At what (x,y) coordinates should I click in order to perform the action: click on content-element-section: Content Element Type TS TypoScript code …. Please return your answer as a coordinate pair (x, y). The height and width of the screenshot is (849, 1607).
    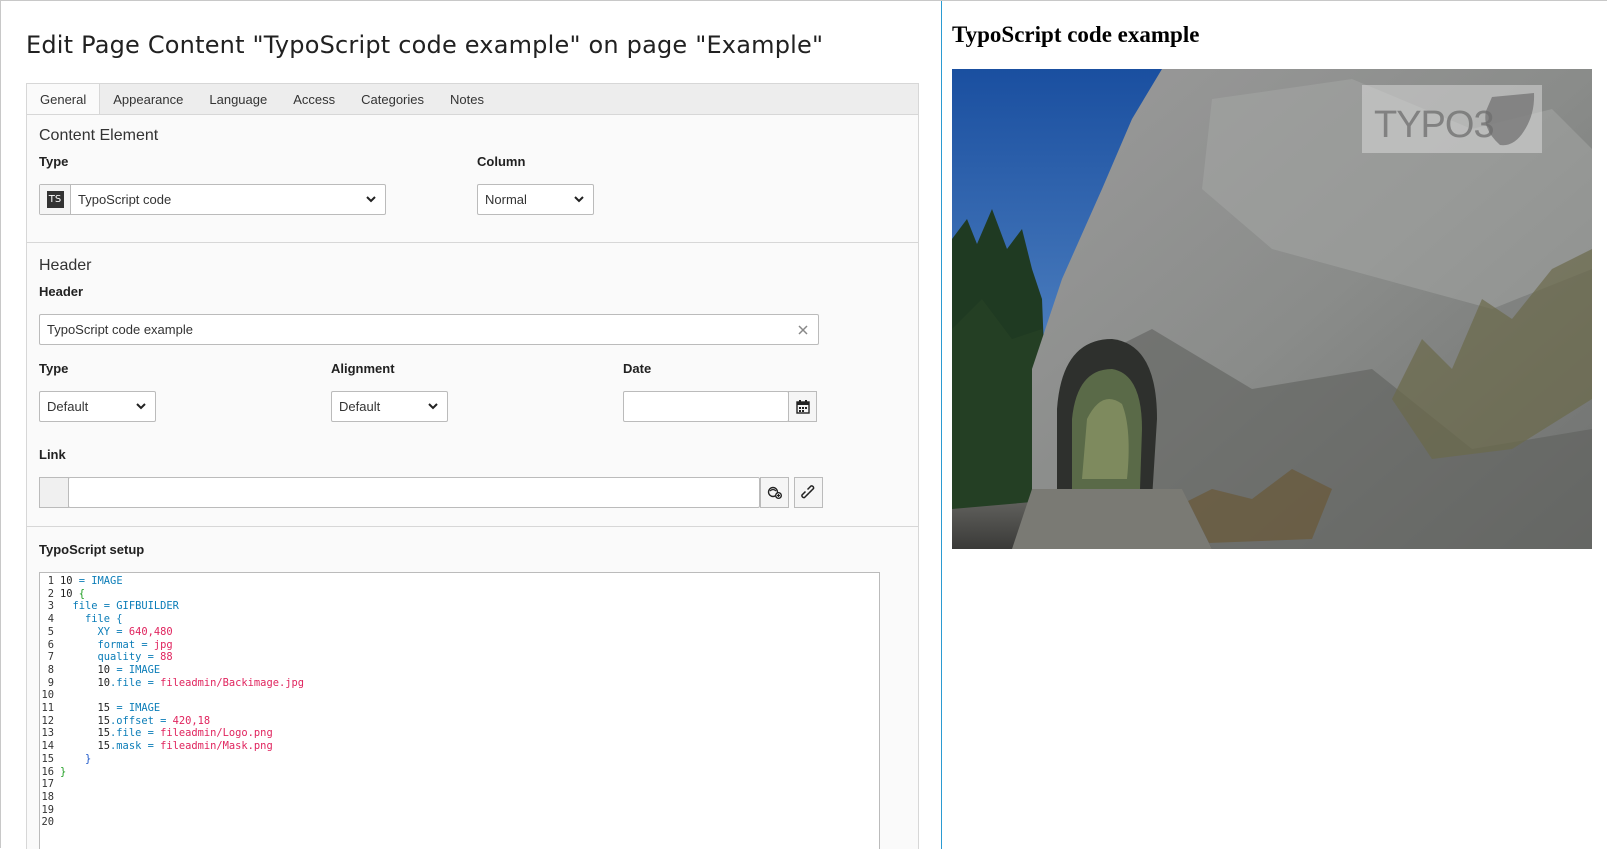
    Looking at the image, I should click on (472, 179).